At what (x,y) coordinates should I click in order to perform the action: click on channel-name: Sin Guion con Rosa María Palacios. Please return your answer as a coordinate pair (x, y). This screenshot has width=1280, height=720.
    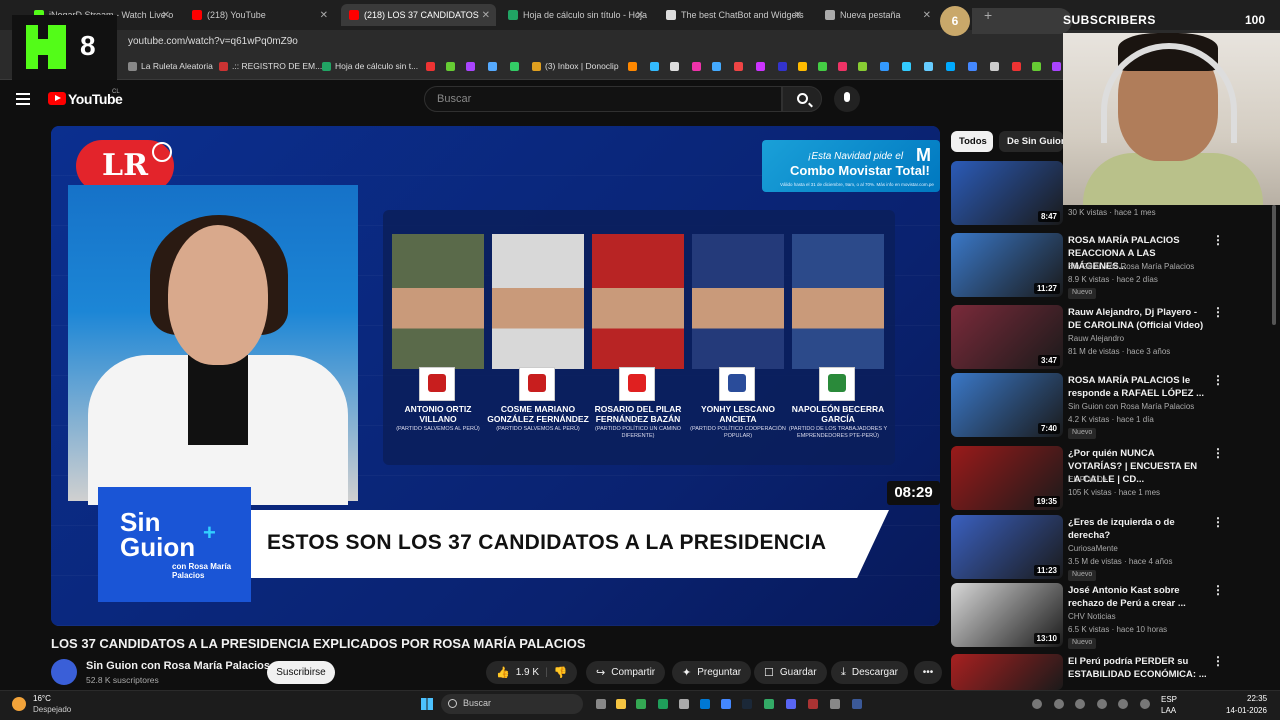
    Looking at the image, I should click on (178, 666).